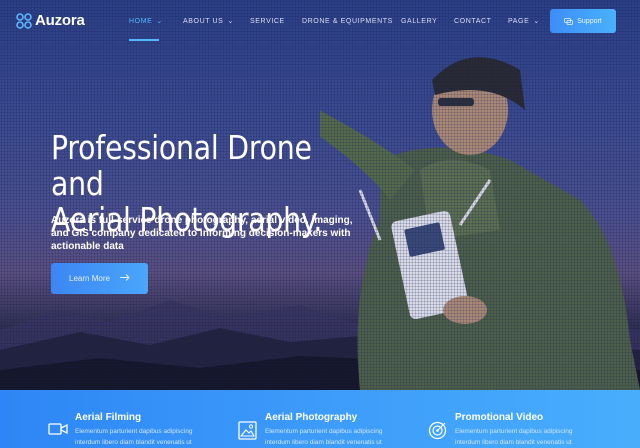 The width and height of the screenshot is (640, 448). I want to click on image-frame-icon, so click(247, 430).